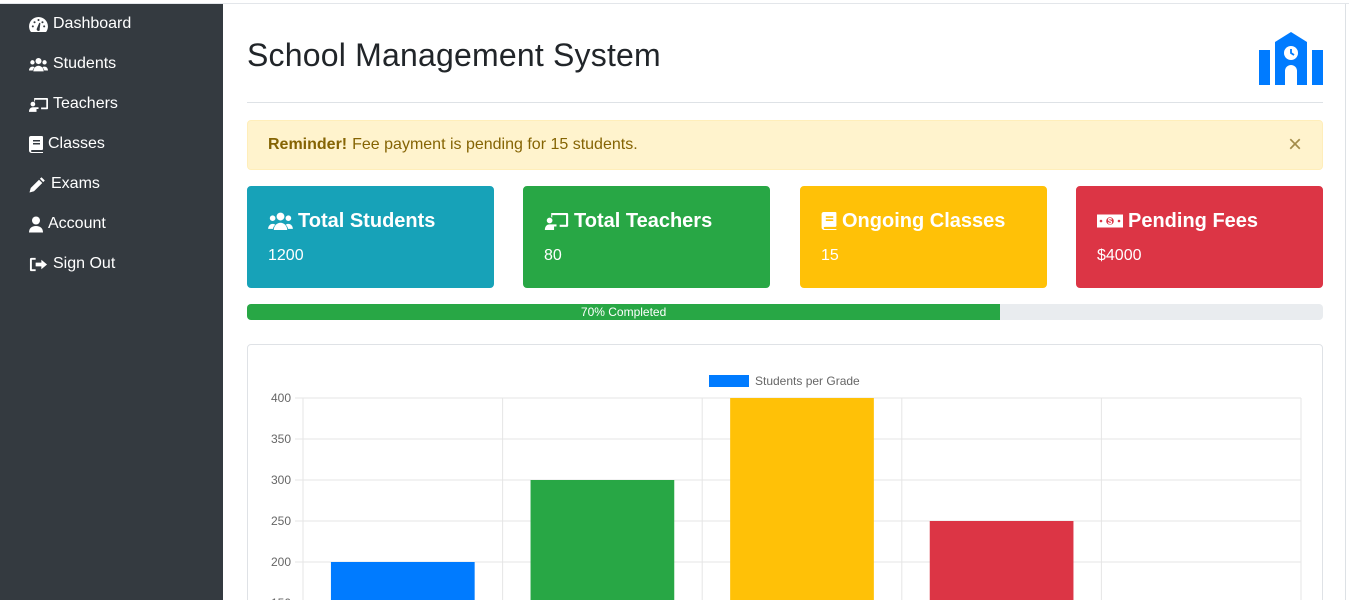 The image size is (1349, 600). What do you see at coordinates (281, 562) in the screenshot?
I see `y-tick-label: 200` at bounding box center [281, 562].